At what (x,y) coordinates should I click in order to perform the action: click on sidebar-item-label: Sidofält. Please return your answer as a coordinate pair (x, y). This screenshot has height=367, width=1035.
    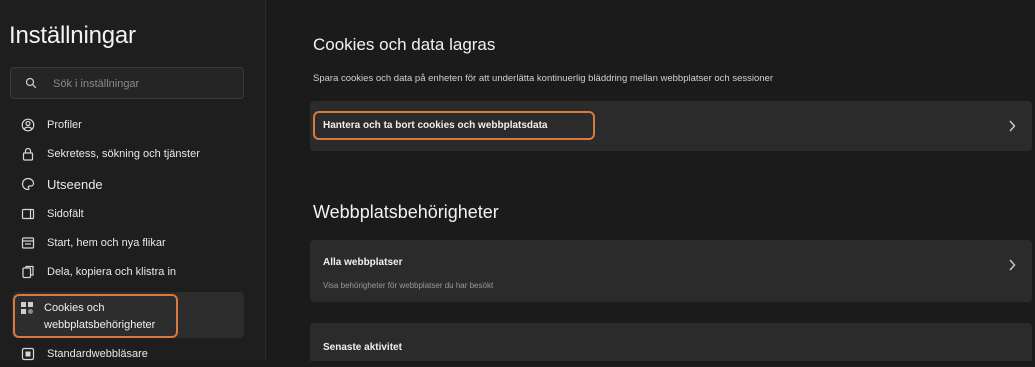
    Looking at the image, I should click on (65, 214).